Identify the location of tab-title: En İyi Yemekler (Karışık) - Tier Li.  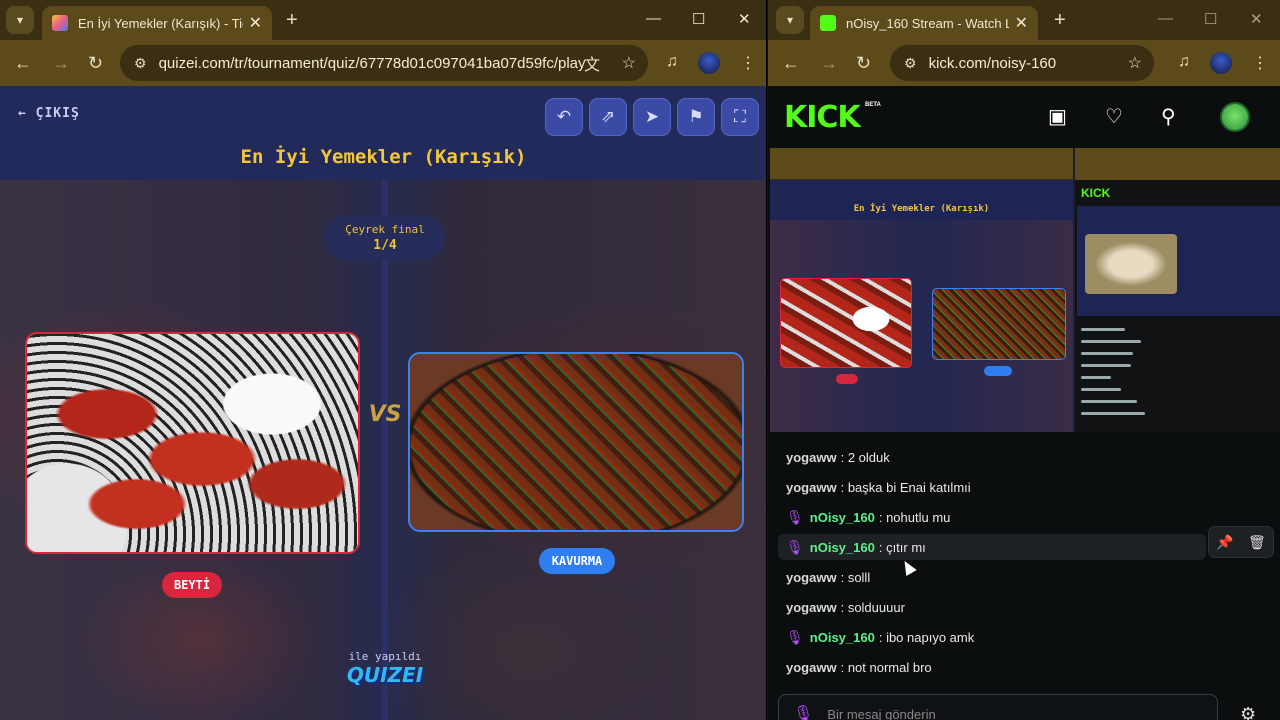
(160, 23).